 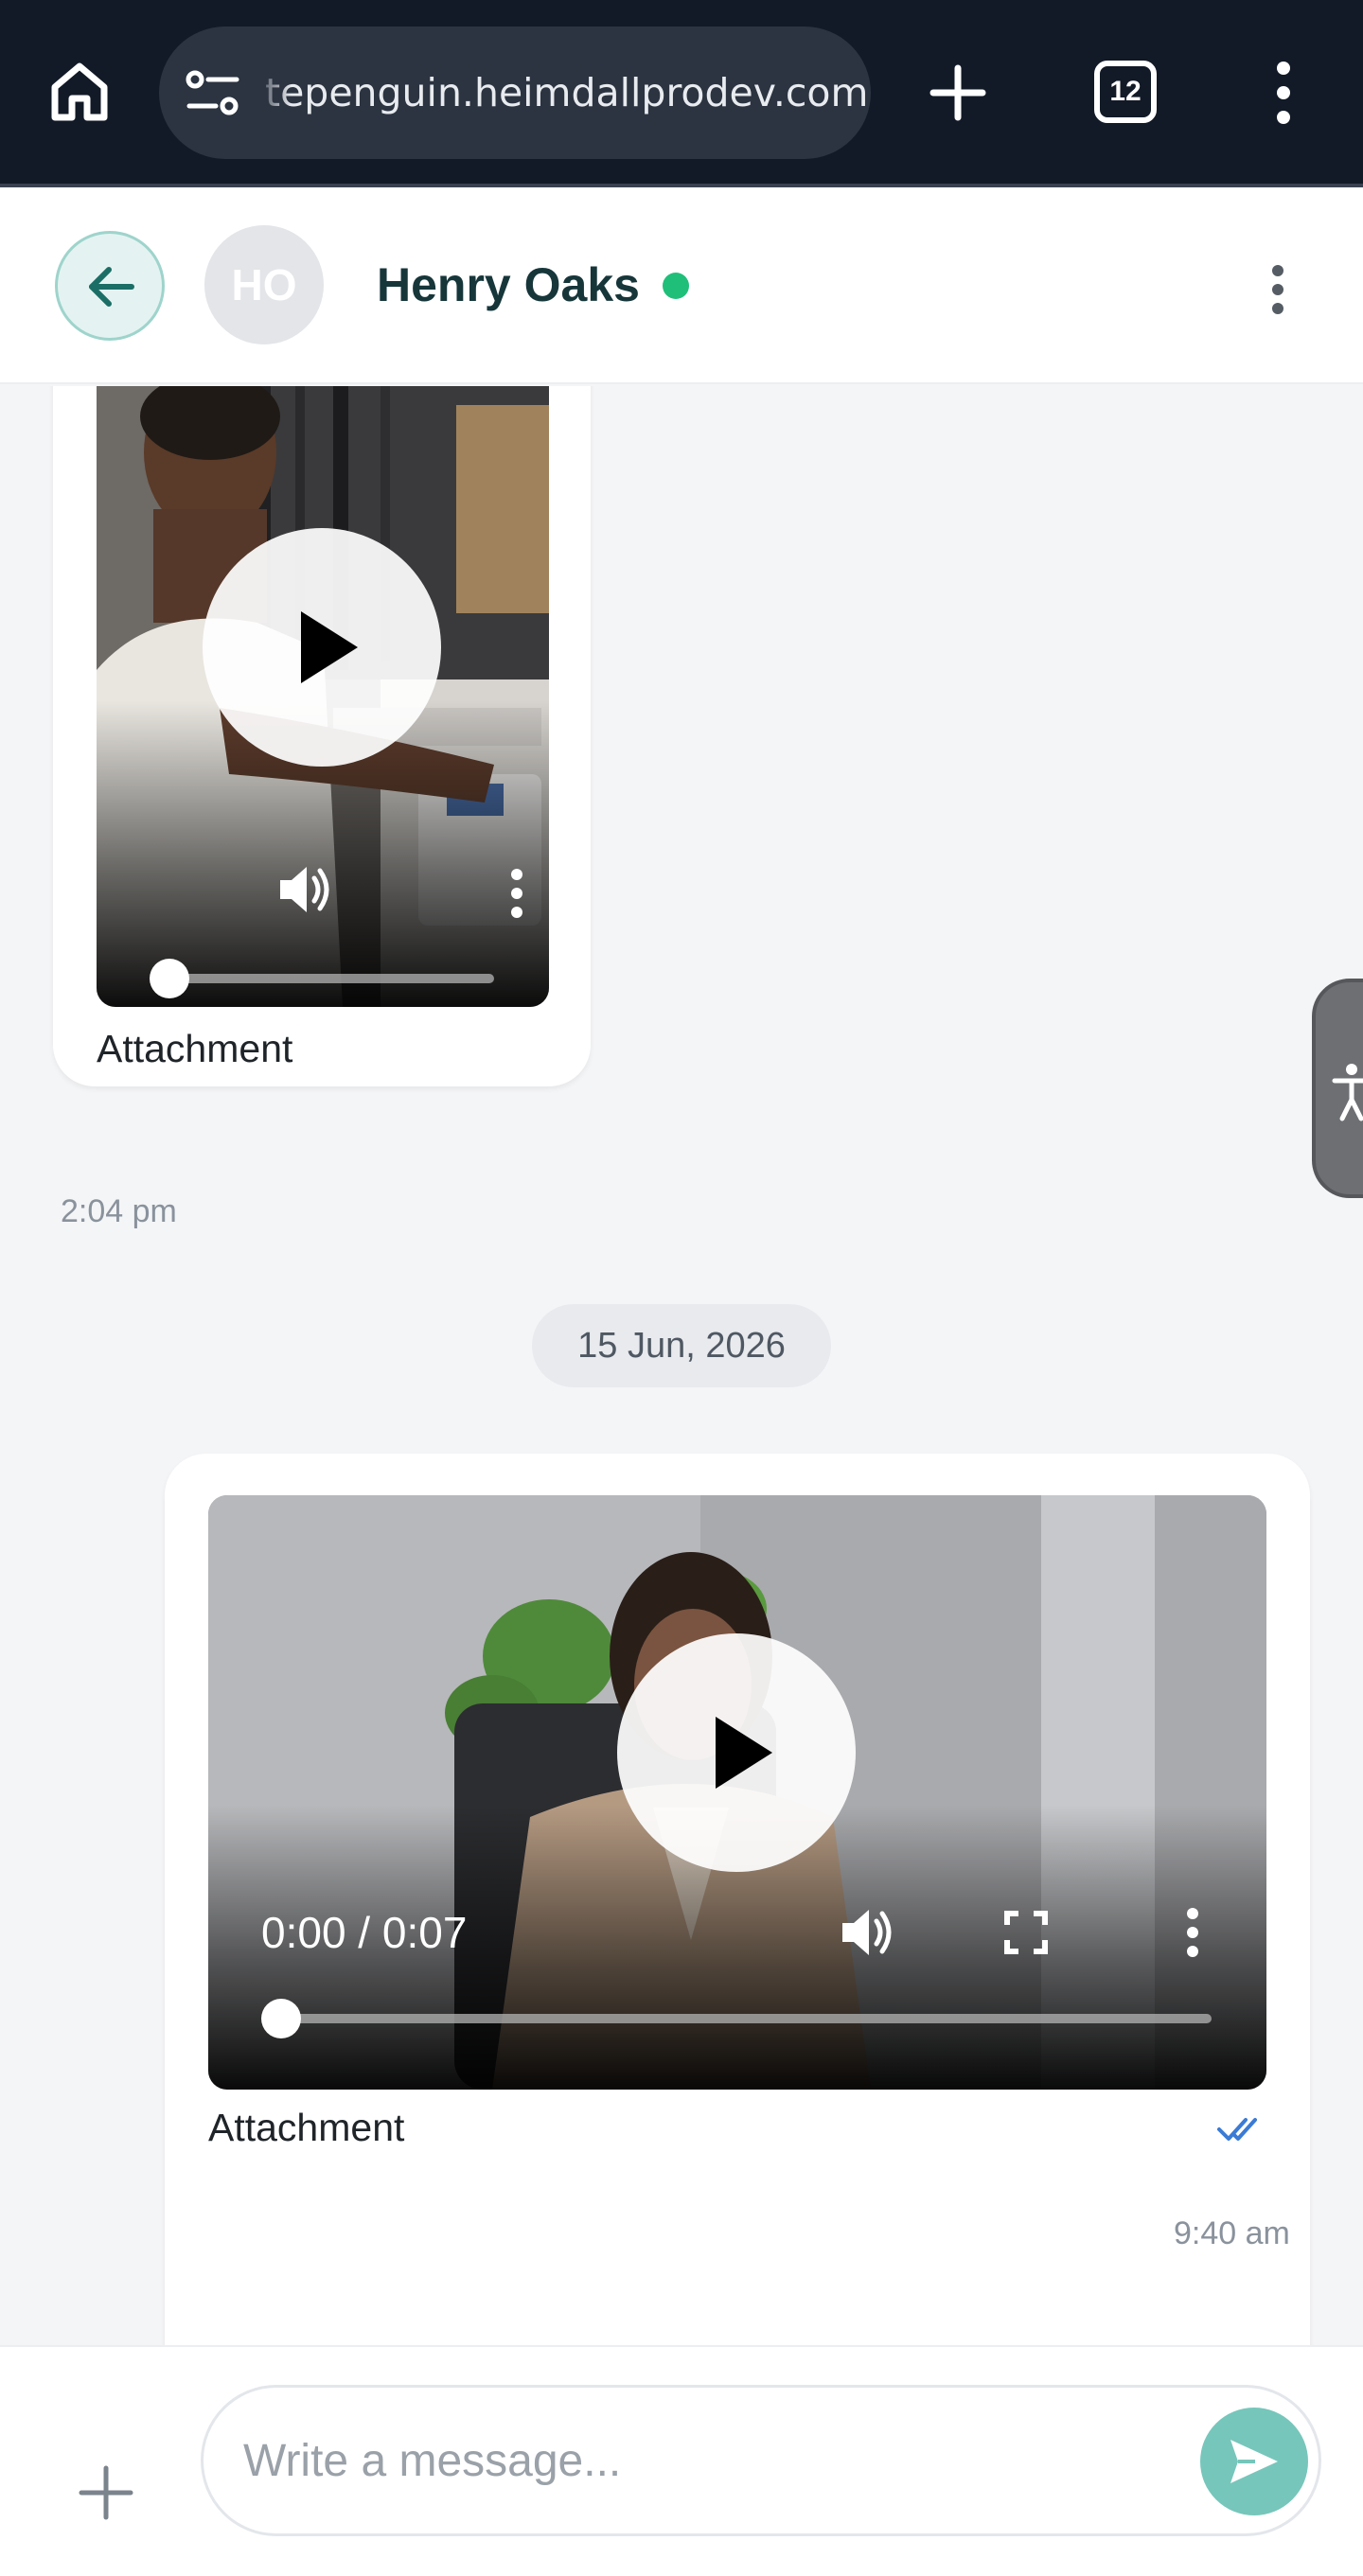 What do you see at coordinates (508, 285) in the screenshot?
I see `contact-name: Henry Oaks` at bounding box center [508, 285].